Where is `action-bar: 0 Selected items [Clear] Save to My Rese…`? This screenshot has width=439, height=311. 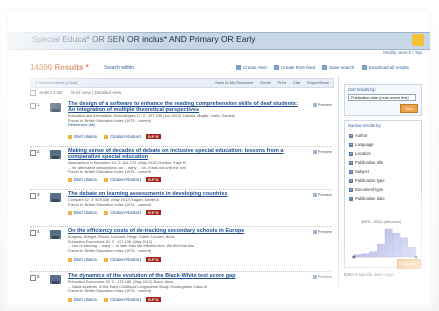 action-bar: 0 Selected items [Clear] Save to My Rese… is located at coordinates (182, 83).